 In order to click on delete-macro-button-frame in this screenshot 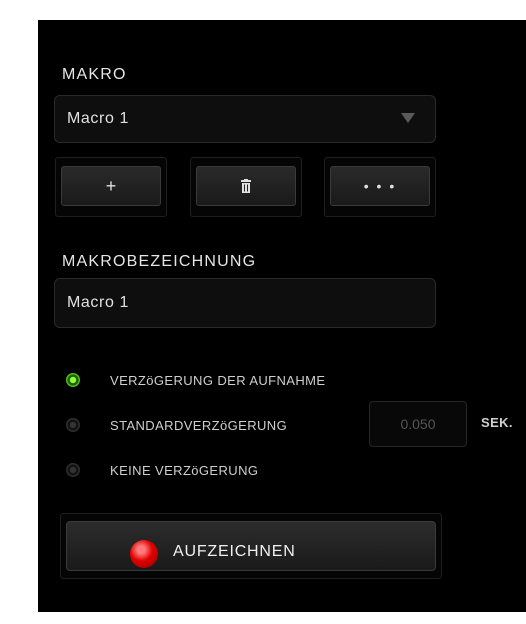, I will do `click(246, 187)`.